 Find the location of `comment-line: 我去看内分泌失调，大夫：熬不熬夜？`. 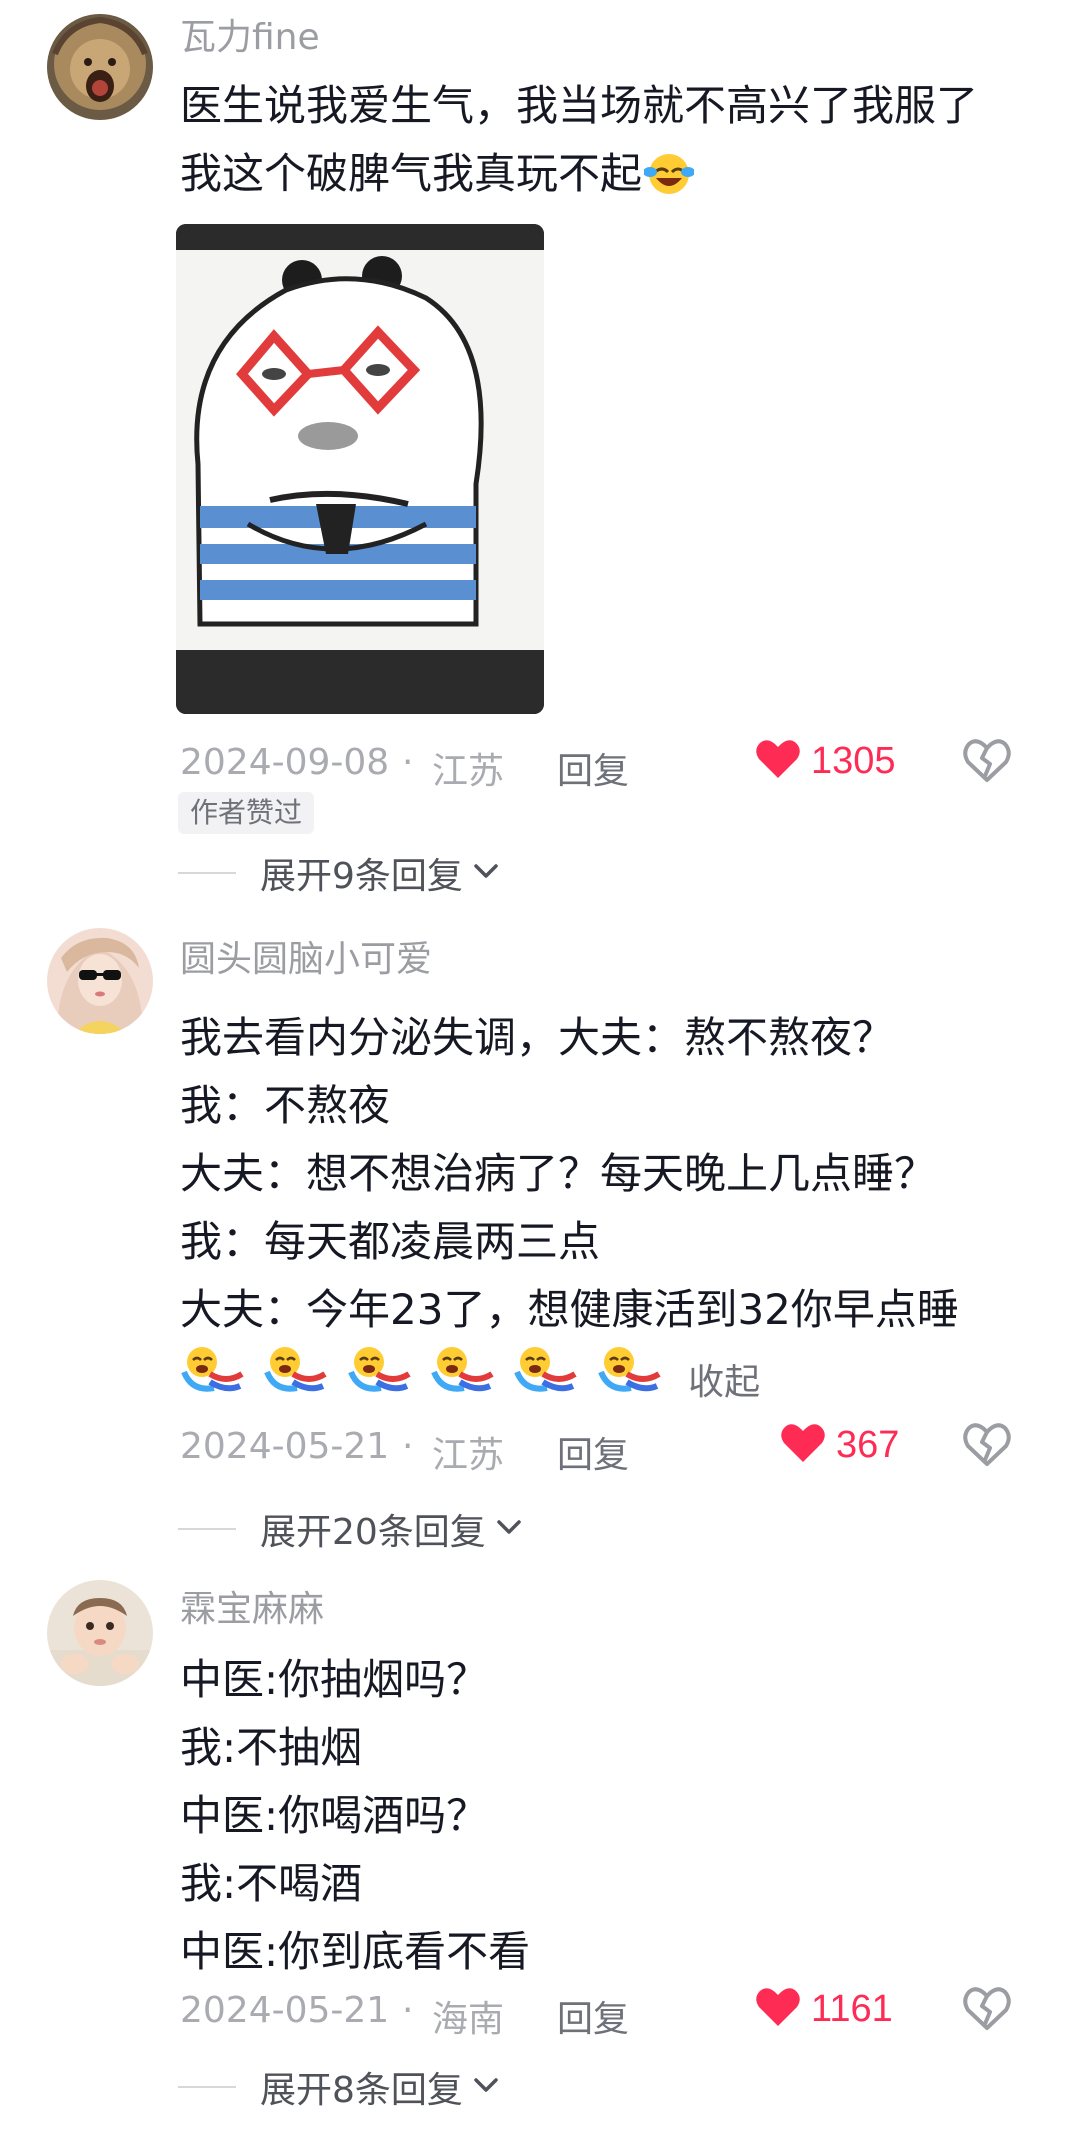

comment-line: 我去看内分泌失调，大夫：熬不熬夜？ is located at coordinates (537, 1037).